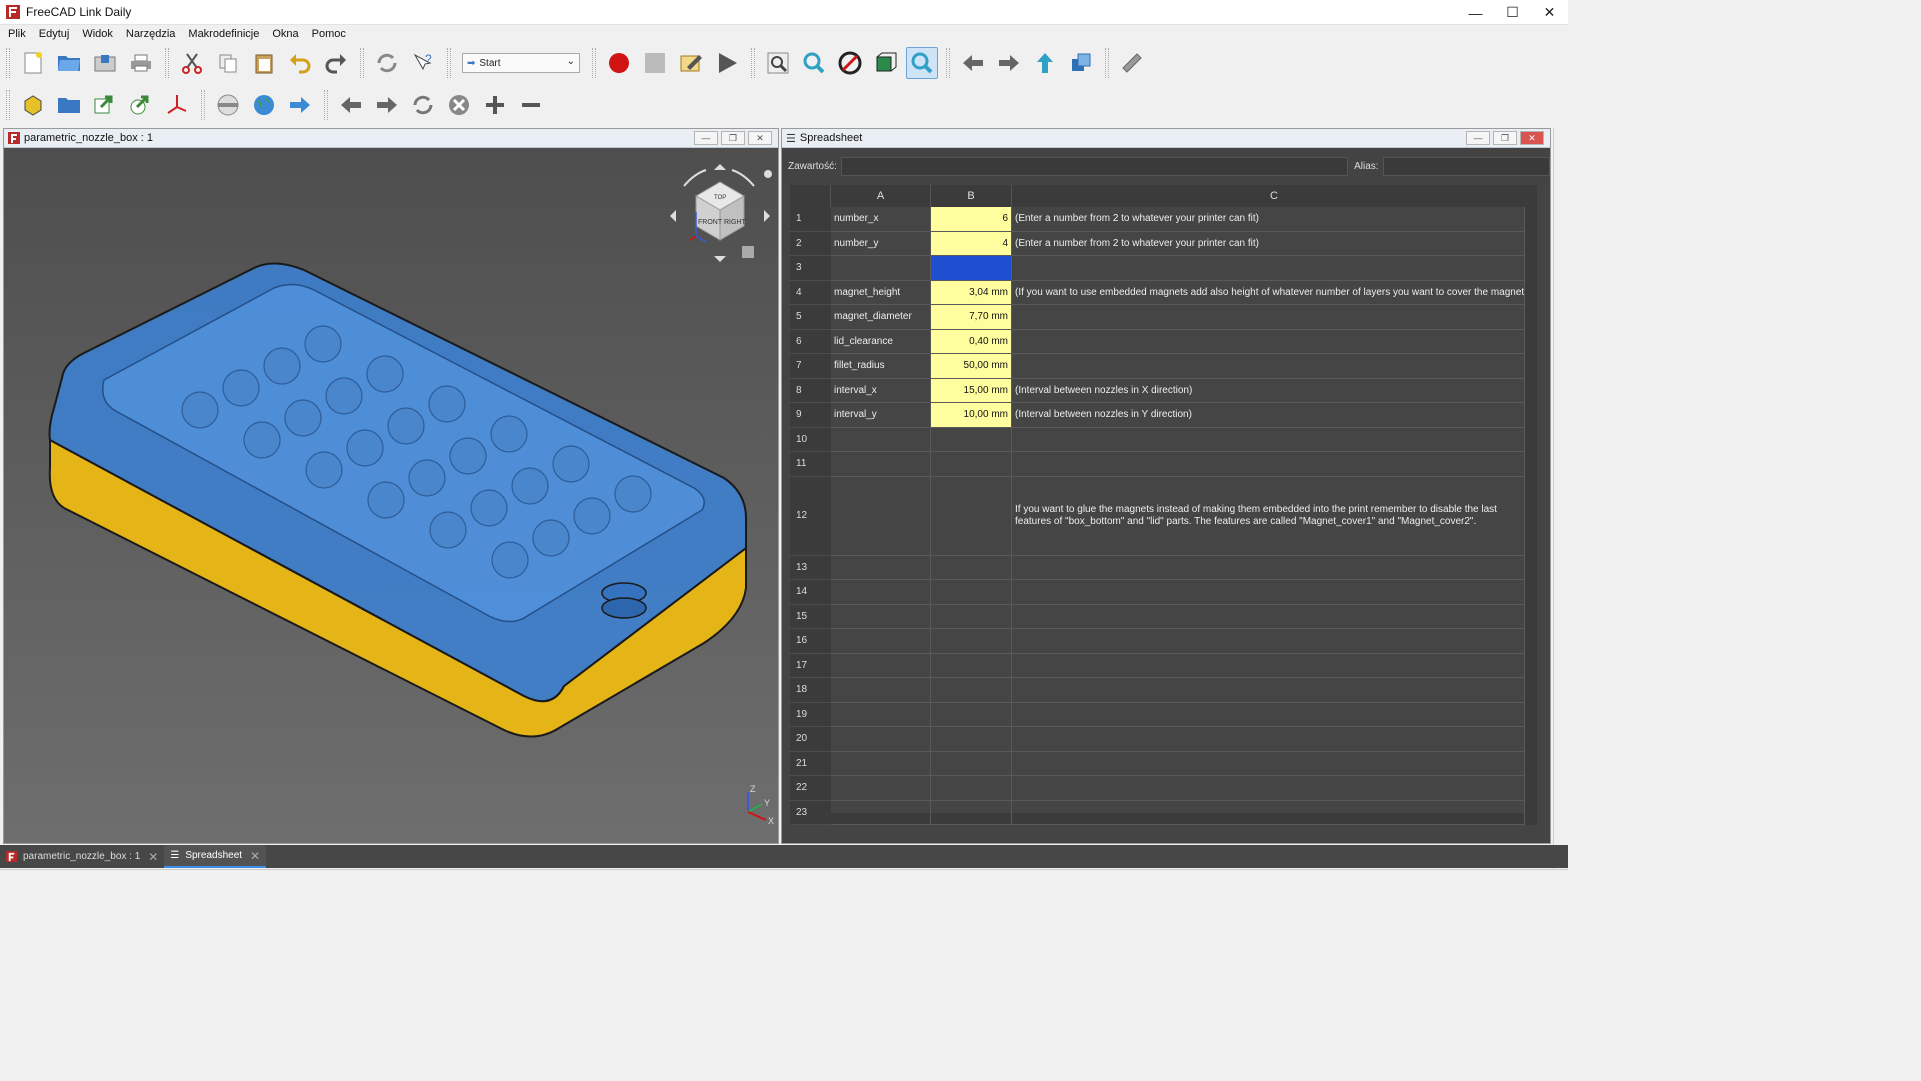  What do you see at coordinates (719, 213) in the screenshot?
I see `navigation-cube: FRONT RIGHT TOP` at bounding box center [719, 213].